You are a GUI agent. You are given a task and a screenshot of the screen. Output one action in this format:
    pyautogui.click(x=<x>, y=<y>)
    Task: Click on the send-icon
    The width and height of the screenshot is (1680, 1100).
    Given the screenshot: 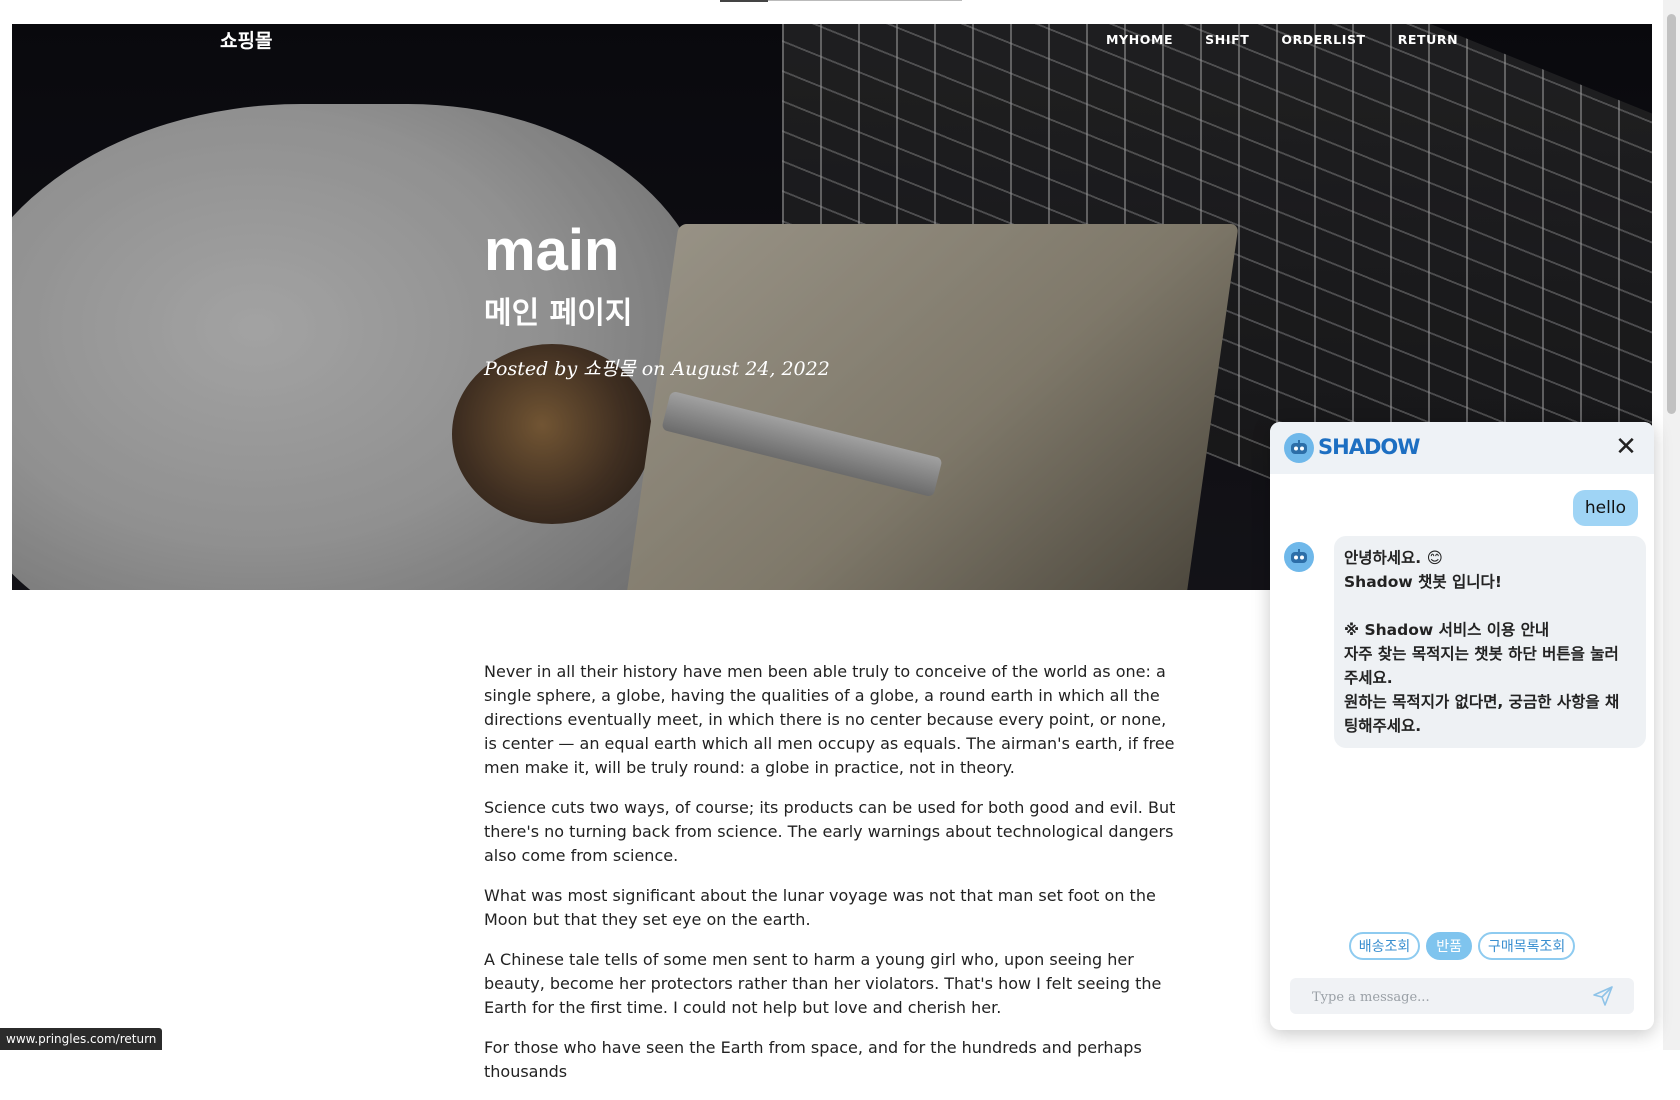 What is the action you would take?
    pyautogui.click(x=1603, y=996)
    